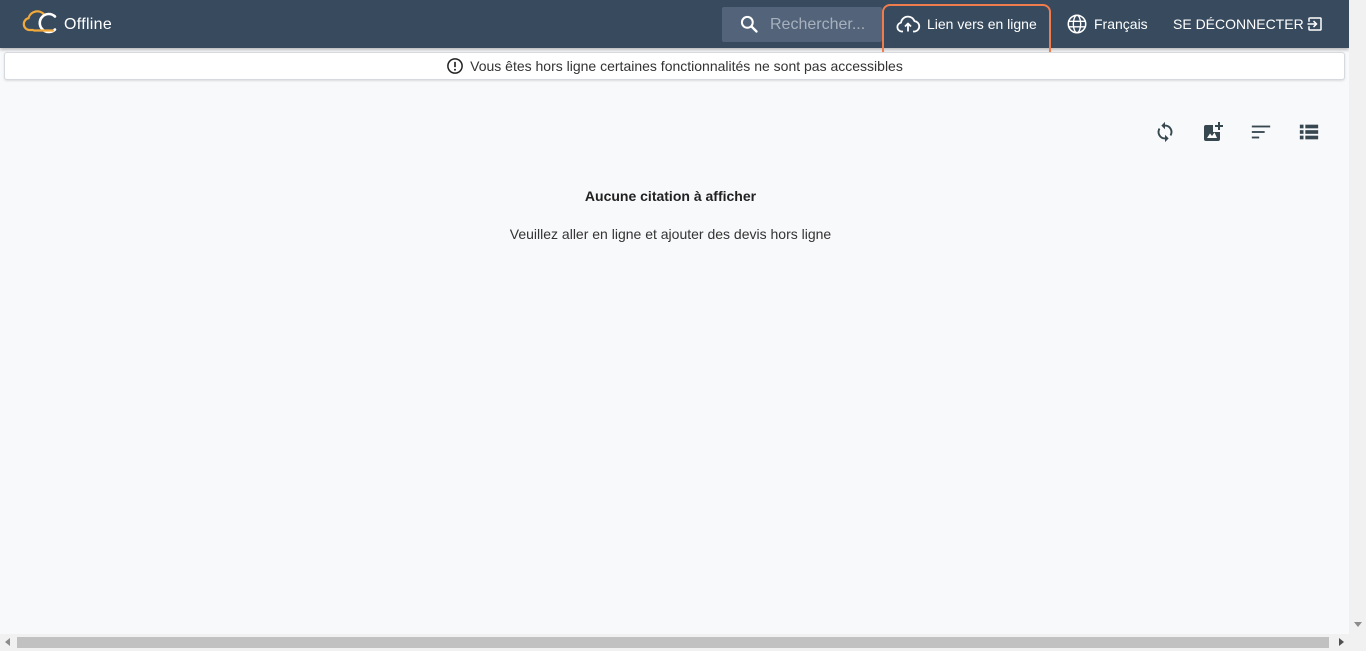 The image size is (1366, 651). Describe the element at coordinates (1358, 624) in the screenshot. I see `scroll-down-icon` at that location.